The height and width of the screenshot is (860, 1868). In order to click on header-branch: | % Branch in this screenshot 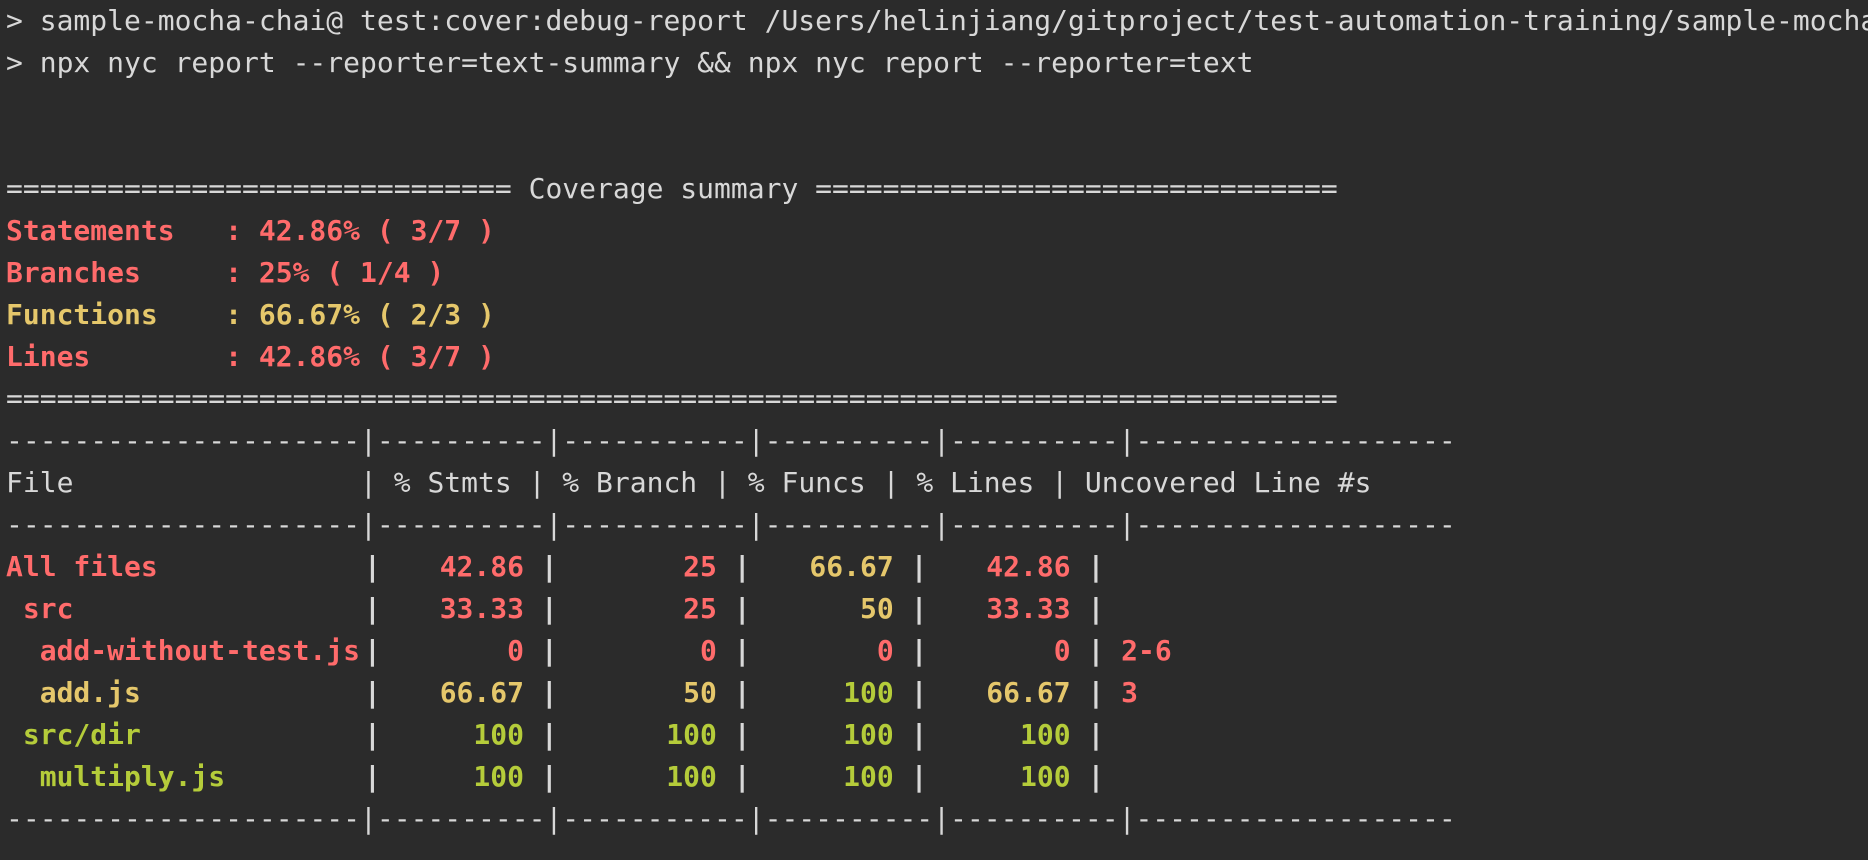, I will do `click(621, 482)`.